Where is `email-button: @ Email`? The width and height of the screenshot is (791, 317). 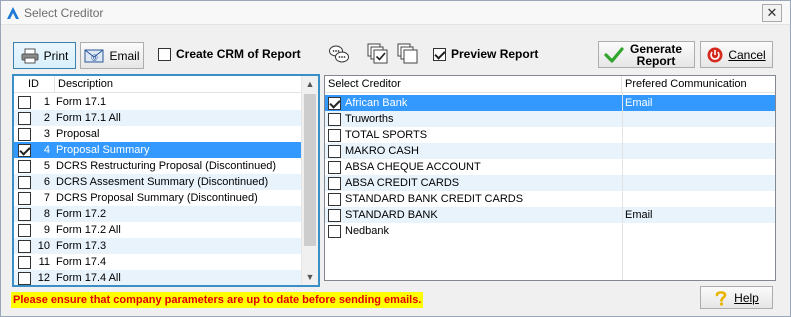 email-button: @ Email is located at coordinates (112, 55).